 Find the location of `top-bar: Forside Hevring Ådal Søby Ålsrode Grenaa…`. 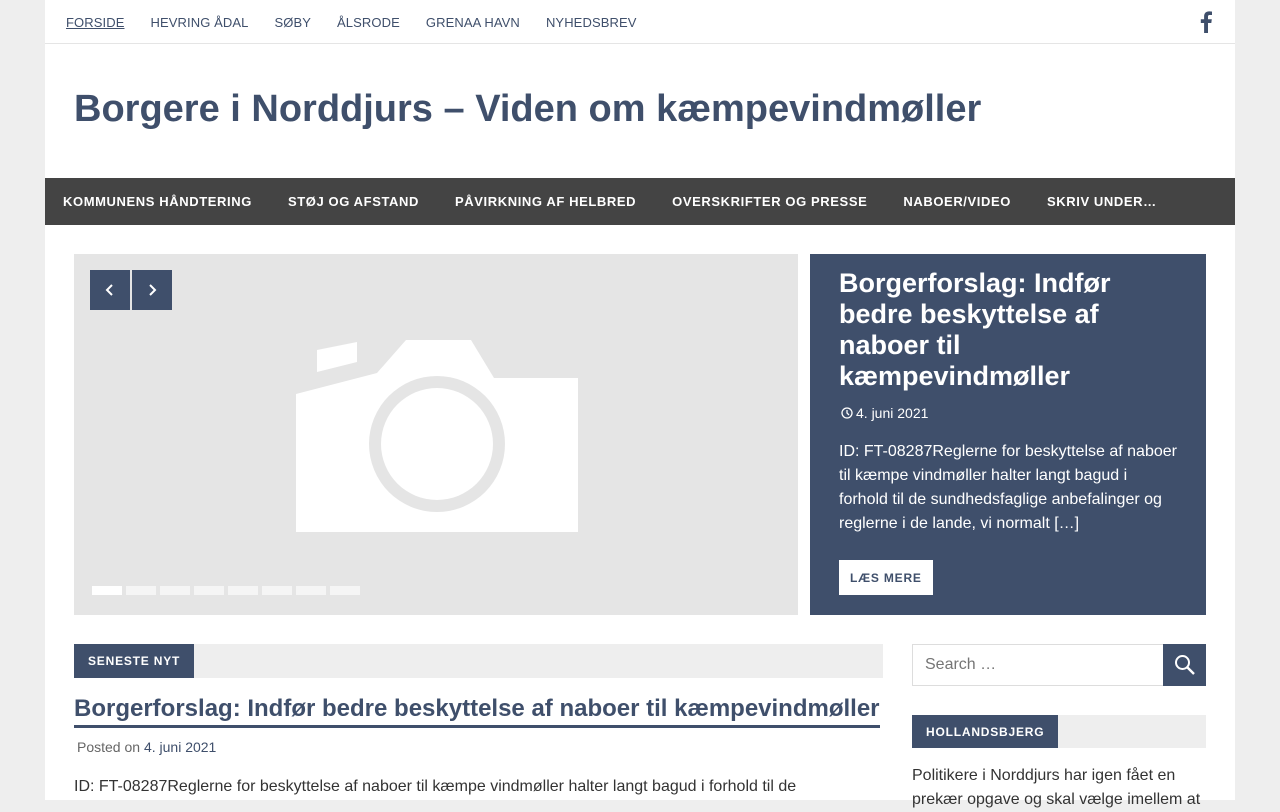

top-bar: Forside Hevring Ådal Søby Ålsrode Grenaa… is located at coordinates (640, 22).